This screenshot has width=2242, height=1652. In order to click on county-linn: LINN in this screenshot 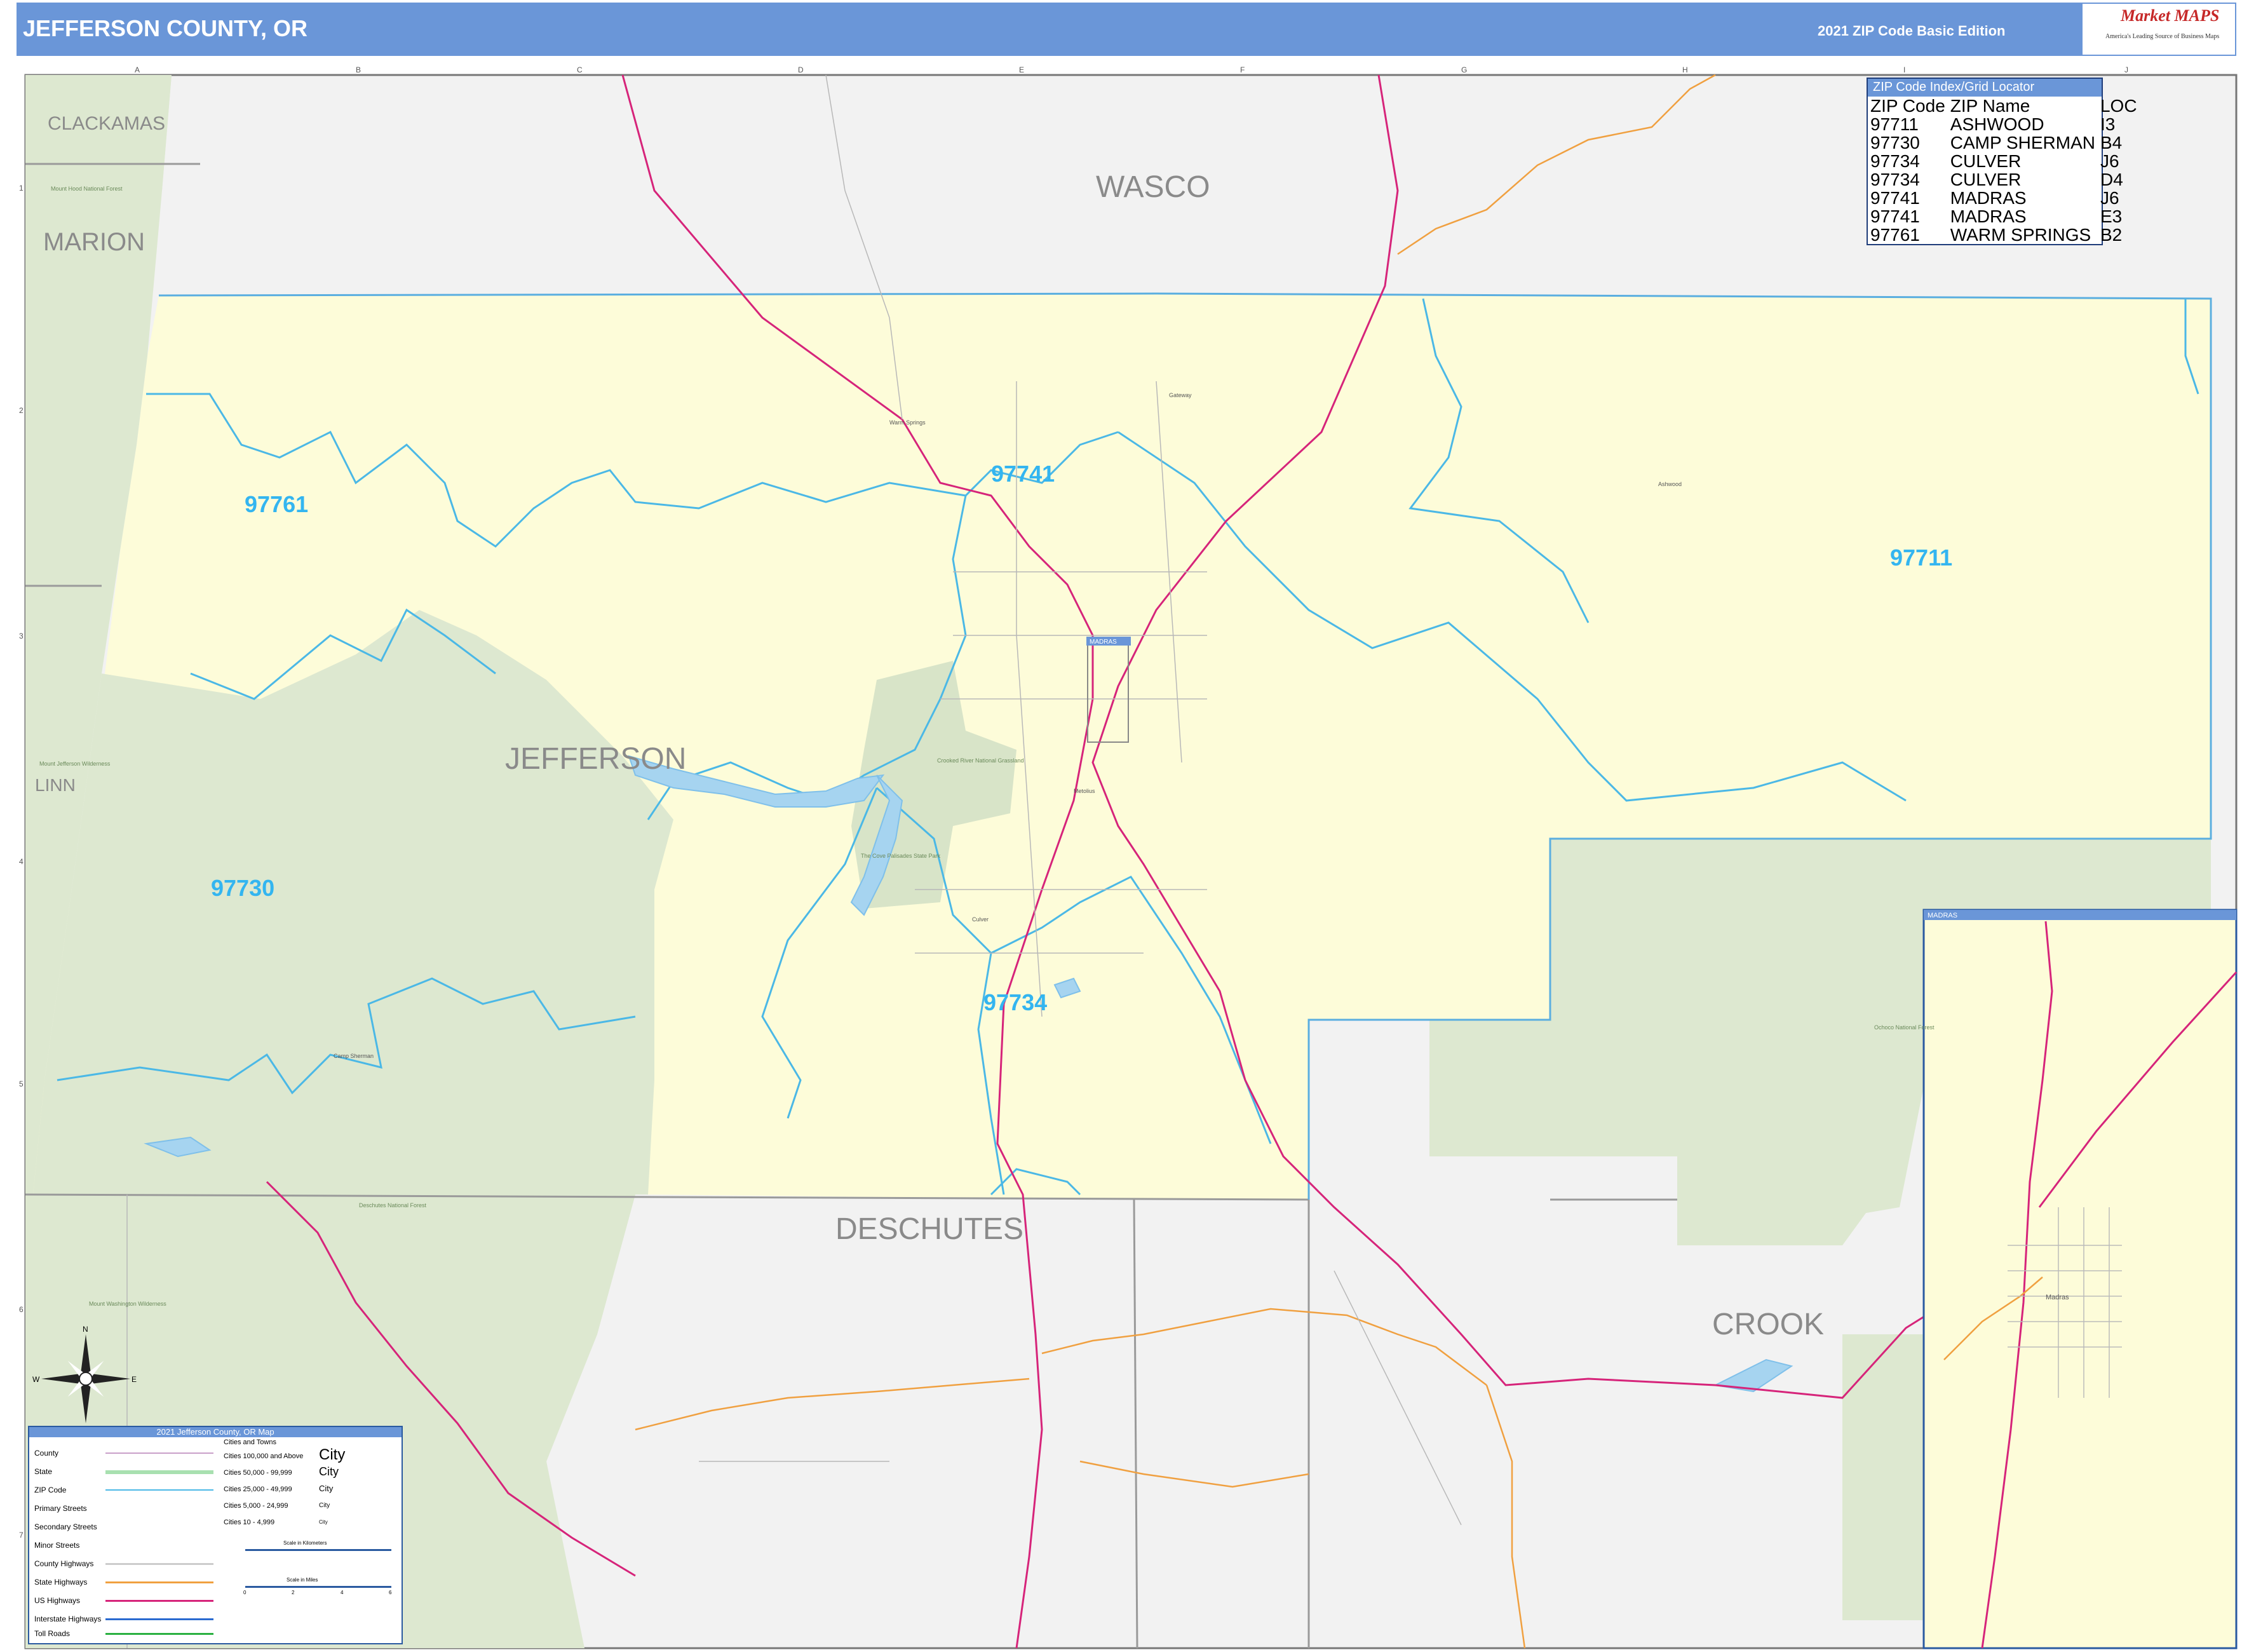, I will do `click(55, 785)`.